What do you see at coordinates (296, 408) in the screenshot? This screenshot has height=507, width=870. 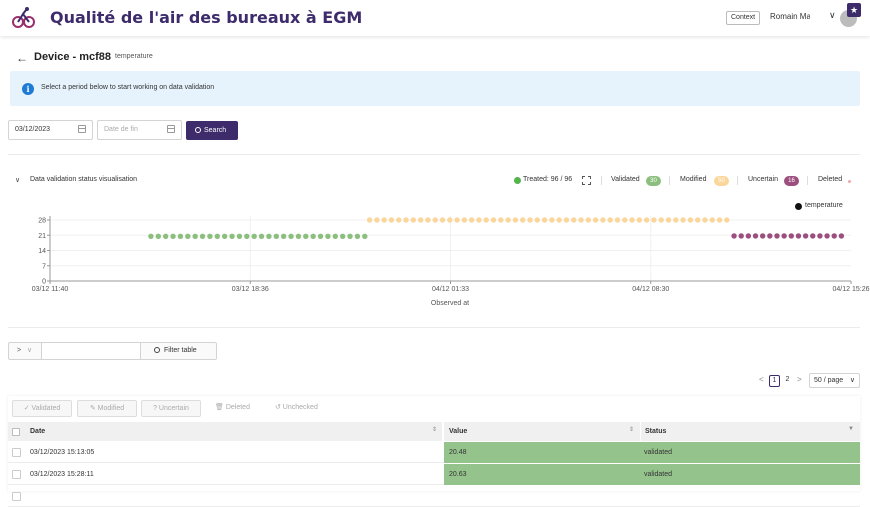 I see `uncheck-button: ↺ Unchecked` at bounding box center [296, 408].